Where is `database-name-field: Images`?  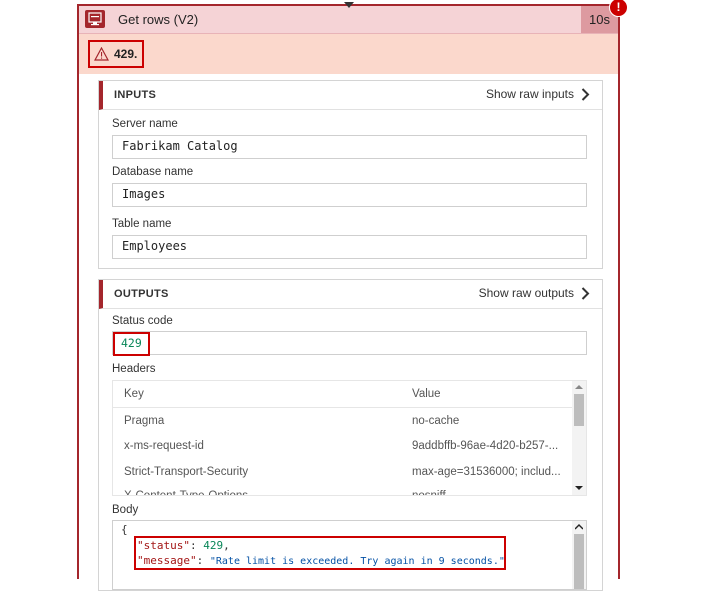
database-name-field: Images is located at coordinates (349, 195).